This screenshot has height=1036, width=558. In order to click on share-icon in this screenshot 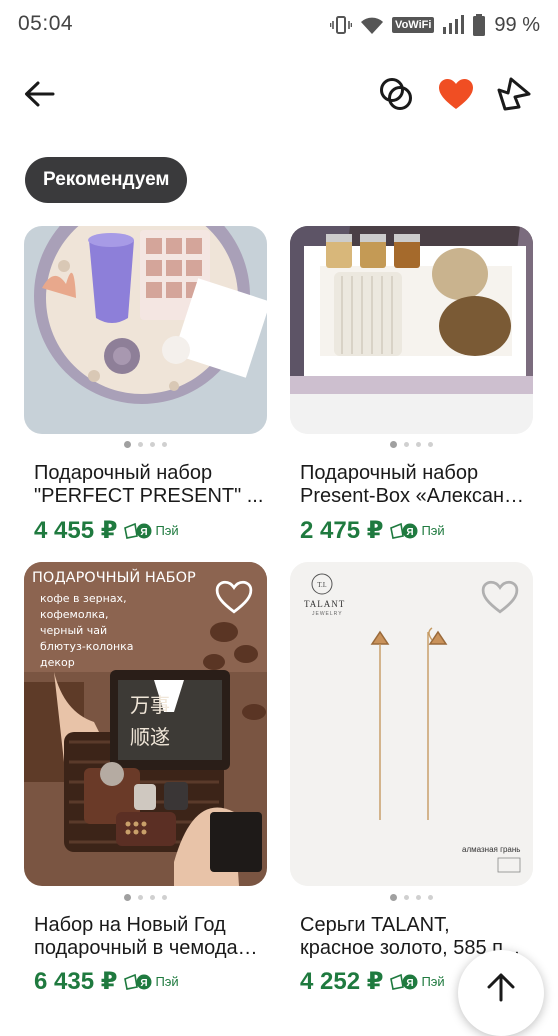, I will do `click(514, 94)`.